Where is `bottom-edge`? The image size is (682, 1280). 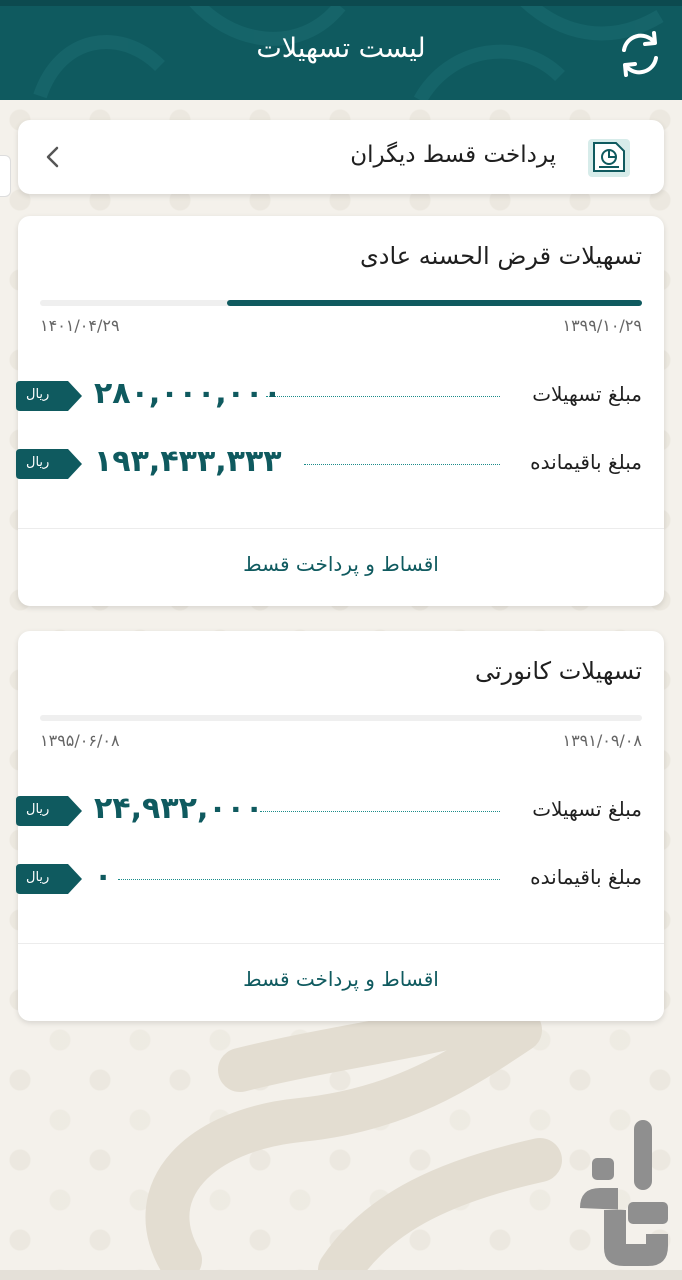
bottom-edge is located at coordinates (341, 1275).